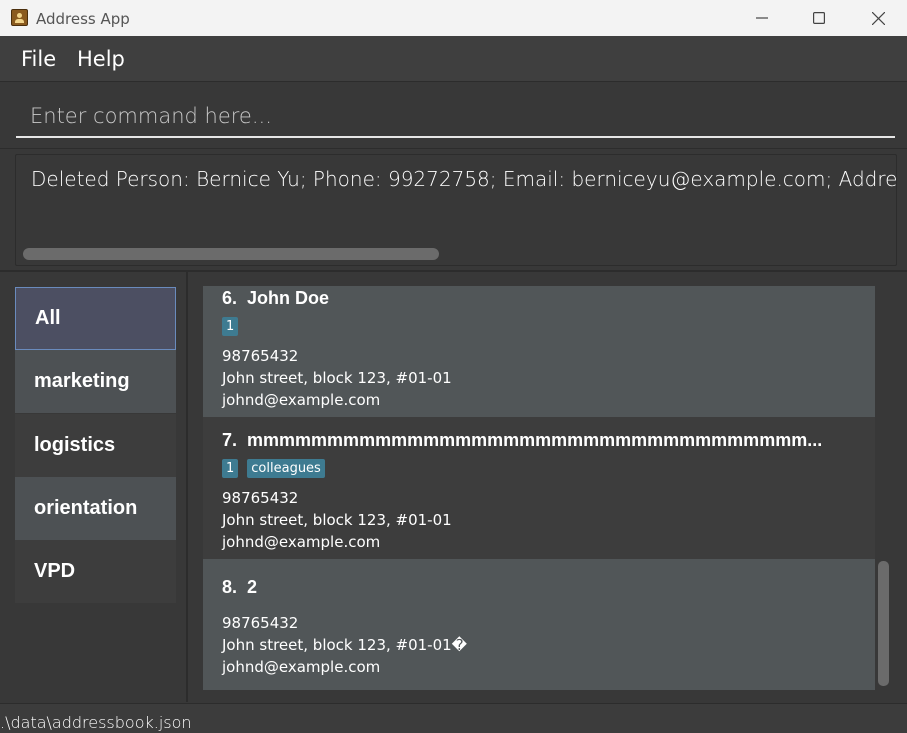  I want to click on tag-item-all: All, so click(95, 318).